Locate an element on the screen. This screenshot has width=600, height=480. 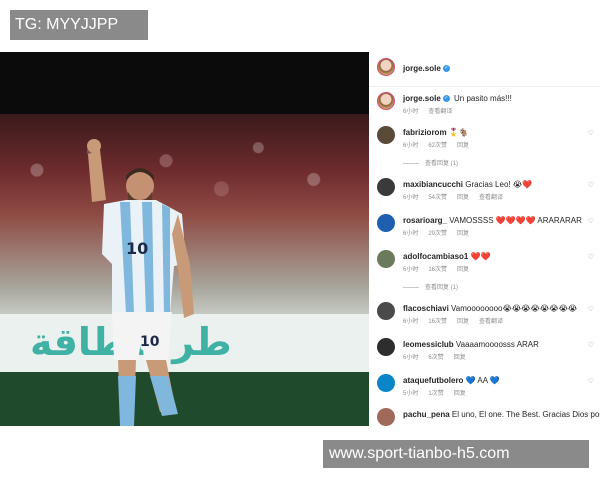
comment-line: leomessiclub Vaaaamoooosss ARAR is located at coordinates (471, 344).